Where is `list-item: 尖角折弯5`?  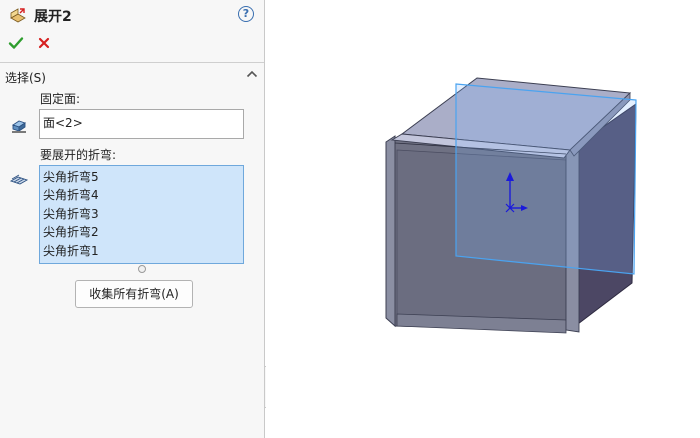
list-item: 尖角折弯5 is located at coordinates (141, 177).